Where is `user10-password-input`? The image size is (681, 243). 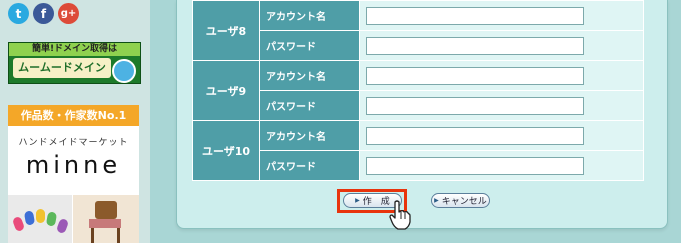
user10-password-input is located at coordinates (475, 165).